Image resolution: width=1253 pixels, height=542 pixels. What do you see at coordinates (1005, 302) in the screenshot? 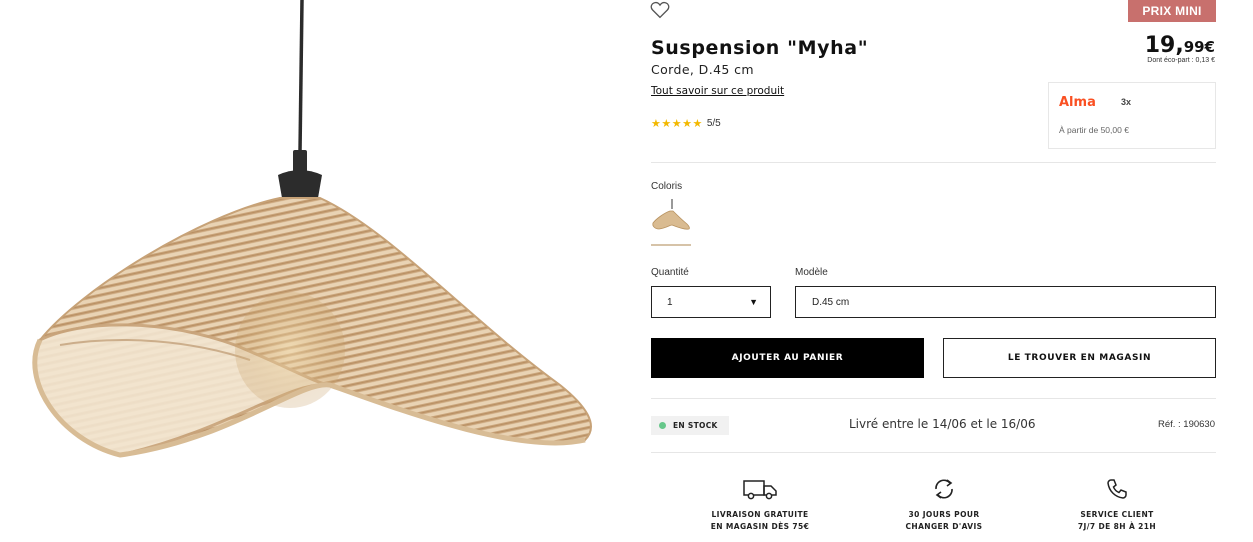
I see `model-select: D.45 cm` at bounding box center [1005, 302].